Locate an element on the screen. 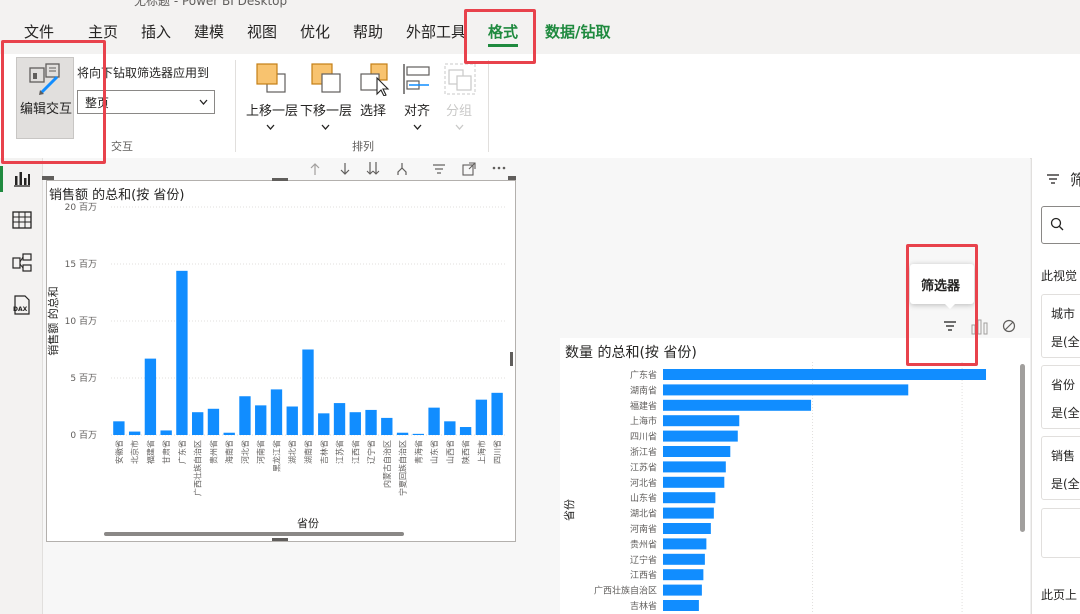 This screenshot has width=1080, height=614. arrow-down-icon is located at coordinates (345, 169).